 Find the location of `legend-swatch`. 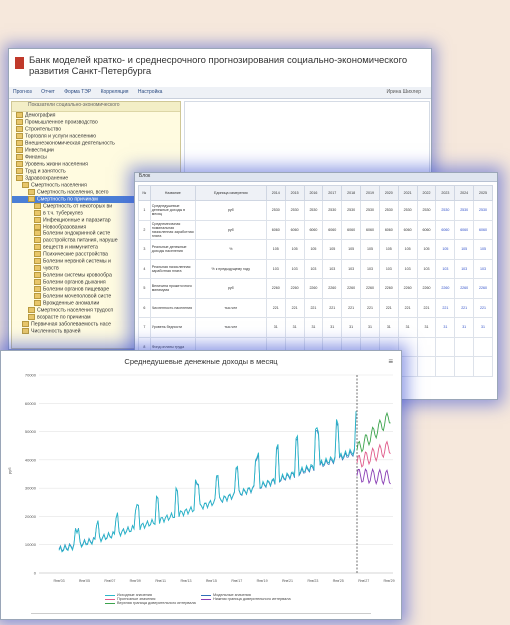

legend-swatch is located at coordinates (206, 599).